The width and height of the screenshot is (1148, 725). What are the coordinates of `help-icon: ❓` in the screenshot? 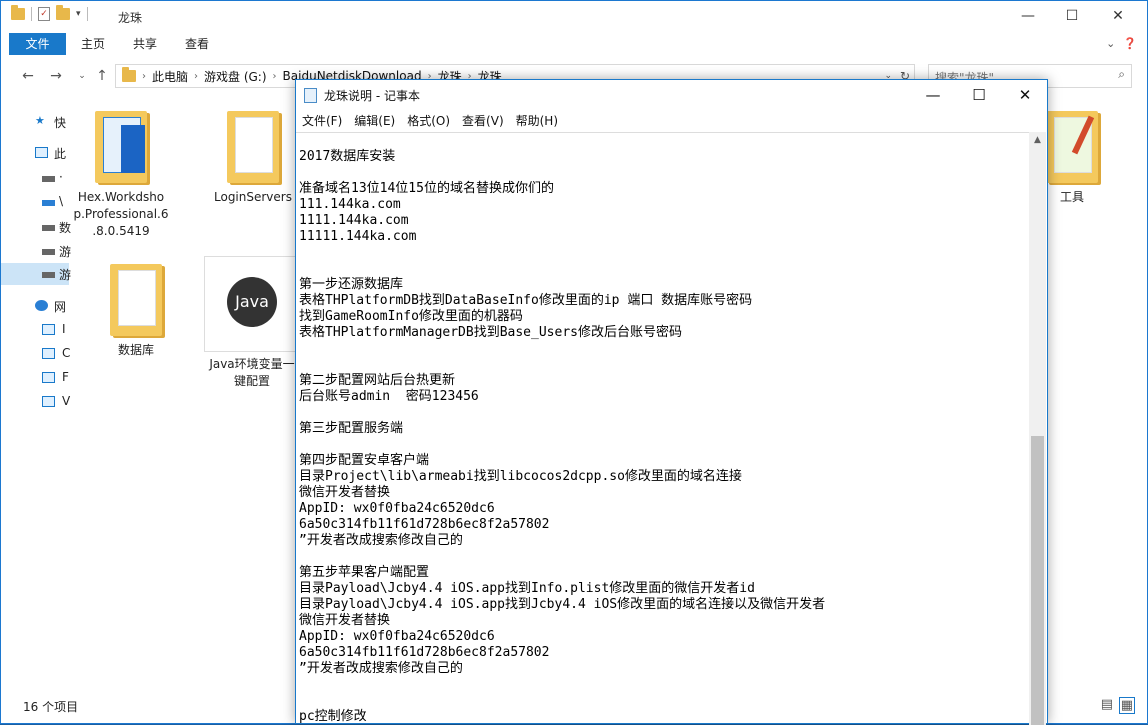 It's located at (1130, 43).